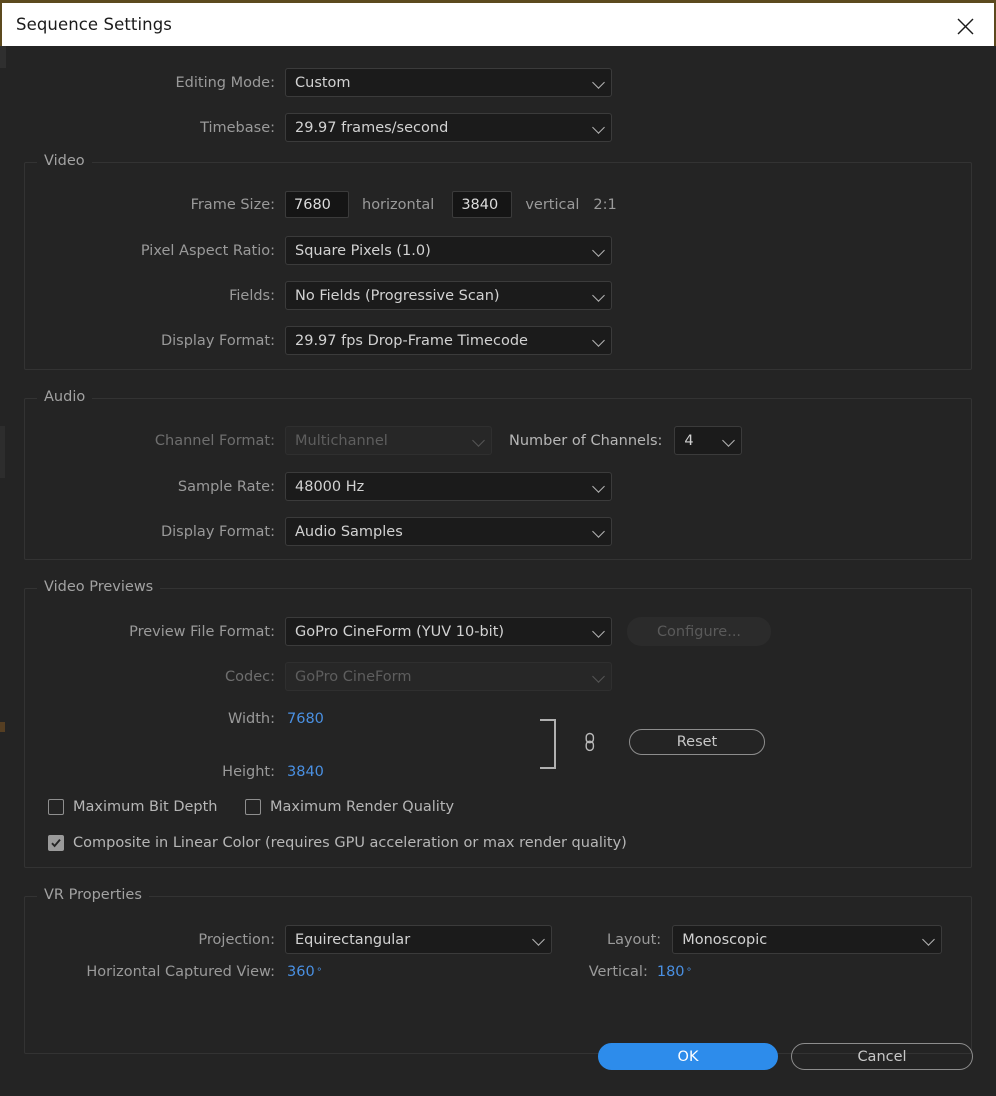  I want to click on chain-link-icon, so click(590, 744).